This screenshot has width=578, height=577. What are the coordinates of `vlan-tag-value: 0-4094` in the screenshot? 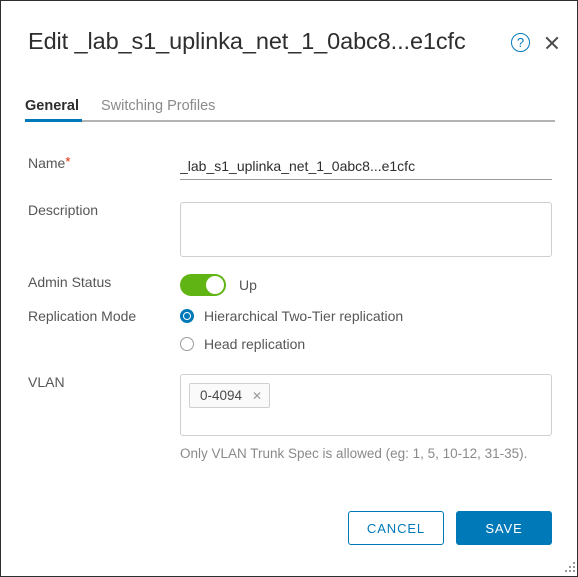 It's located at (221, 395).